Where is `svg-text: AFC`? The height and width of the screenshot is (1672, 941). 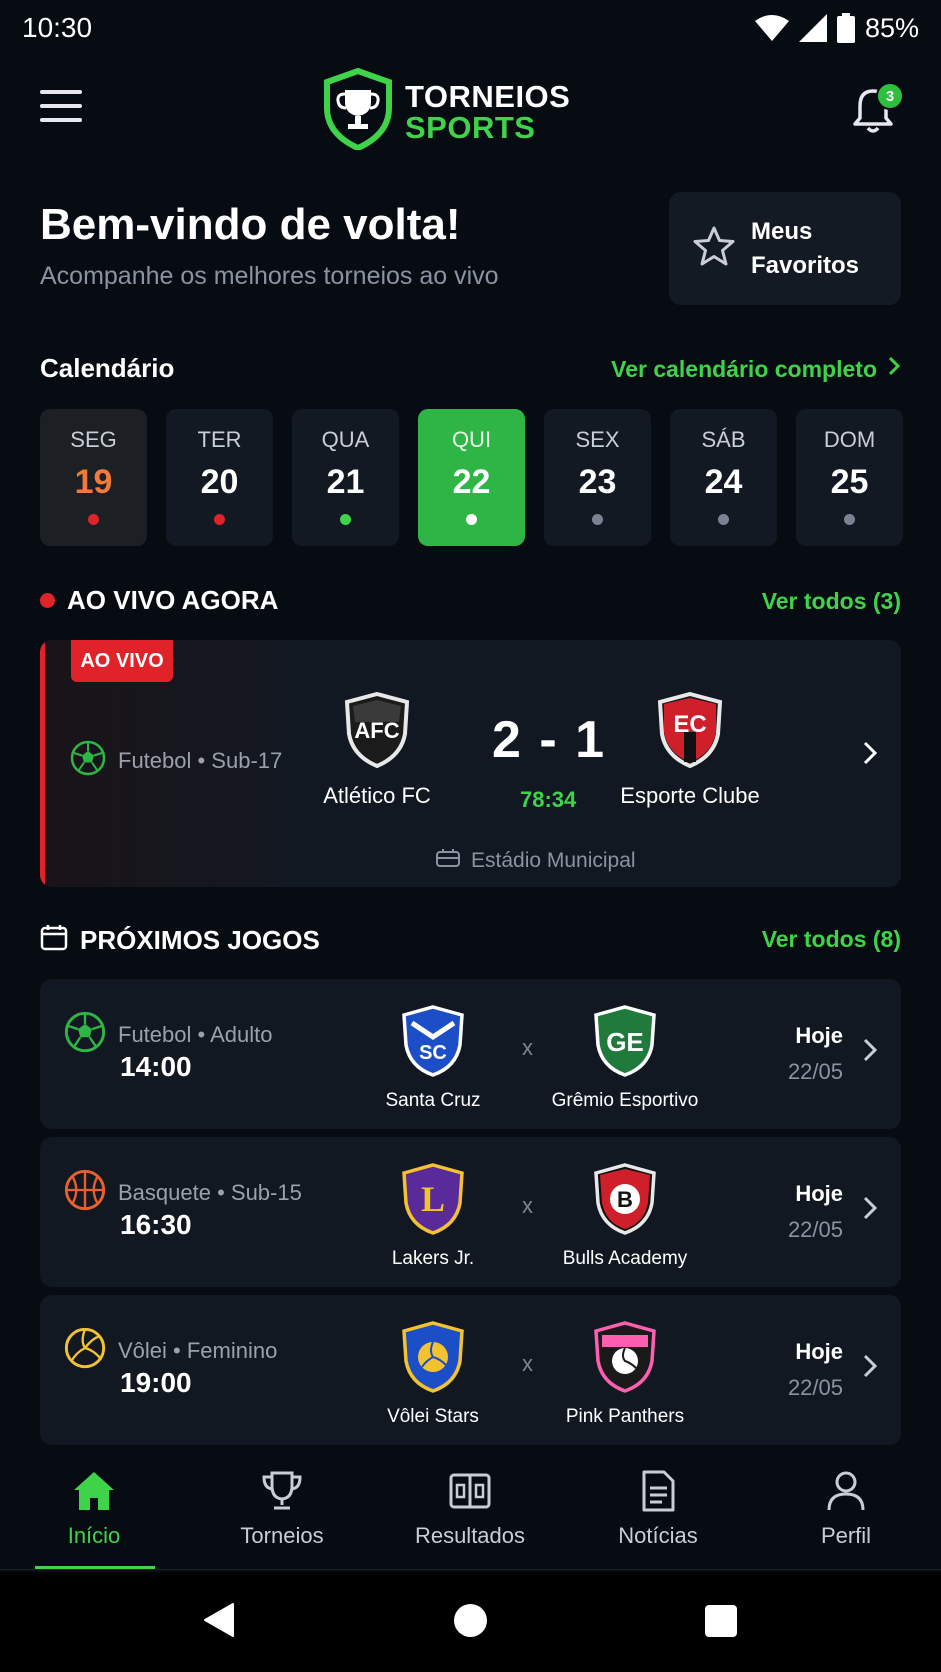 svg-text: AFC is located at coordinates (376, 730).